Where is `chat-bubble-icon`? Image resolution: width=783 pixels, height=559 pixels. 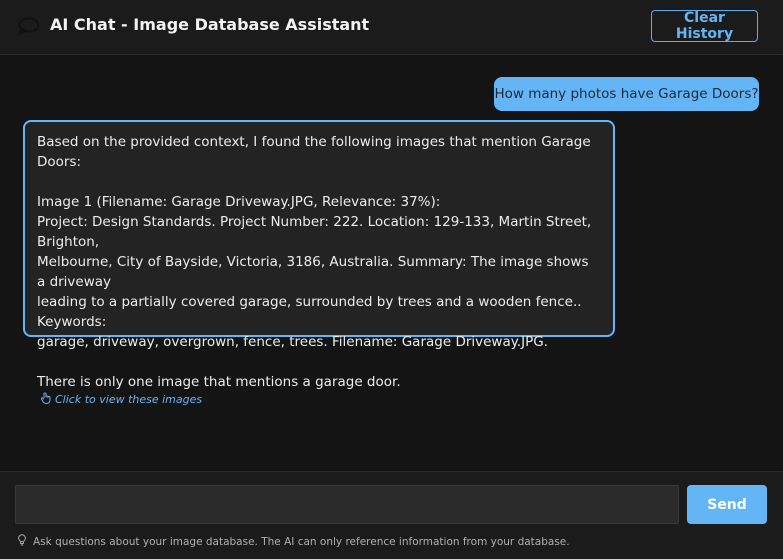 chat-bubble-icon is located at coordinates (28, 26).